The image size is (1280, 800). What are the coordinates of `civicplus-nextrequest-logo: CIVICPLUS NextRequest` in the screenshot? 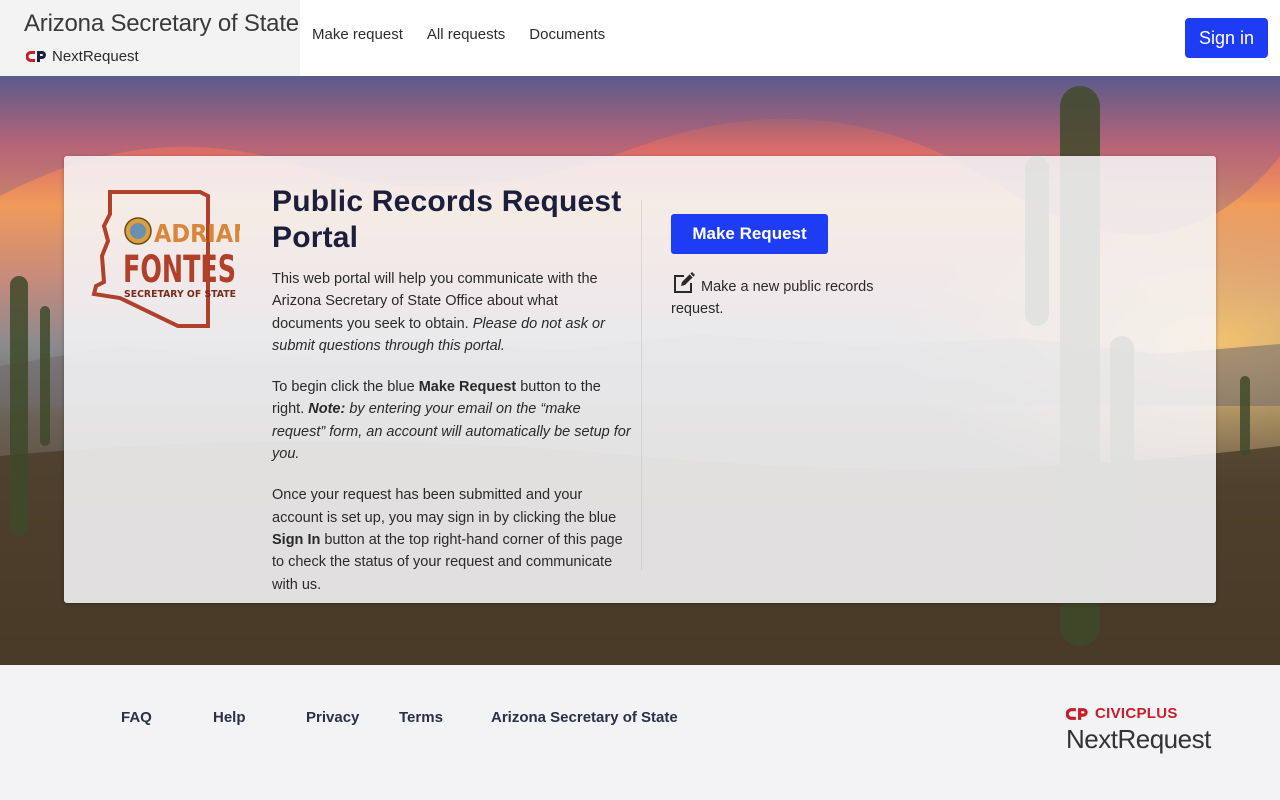 It's located at (1138, 730).